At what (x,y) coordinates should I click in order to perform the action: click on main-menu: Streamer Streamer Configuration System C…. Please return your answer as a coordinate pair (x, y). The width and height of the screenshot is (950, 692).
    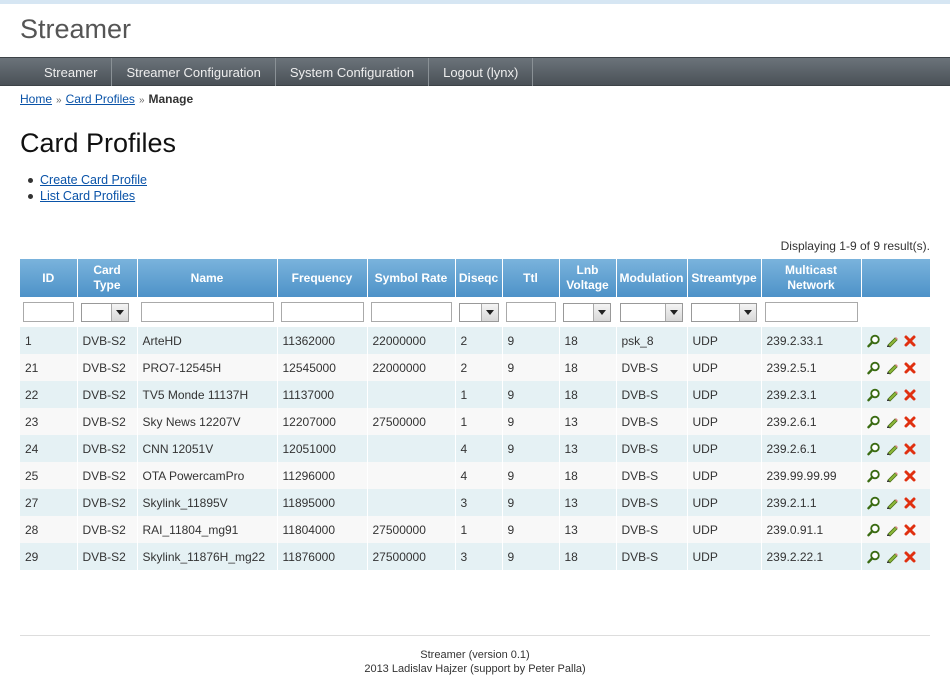
    Looking at the image, I should click on (475, 71).